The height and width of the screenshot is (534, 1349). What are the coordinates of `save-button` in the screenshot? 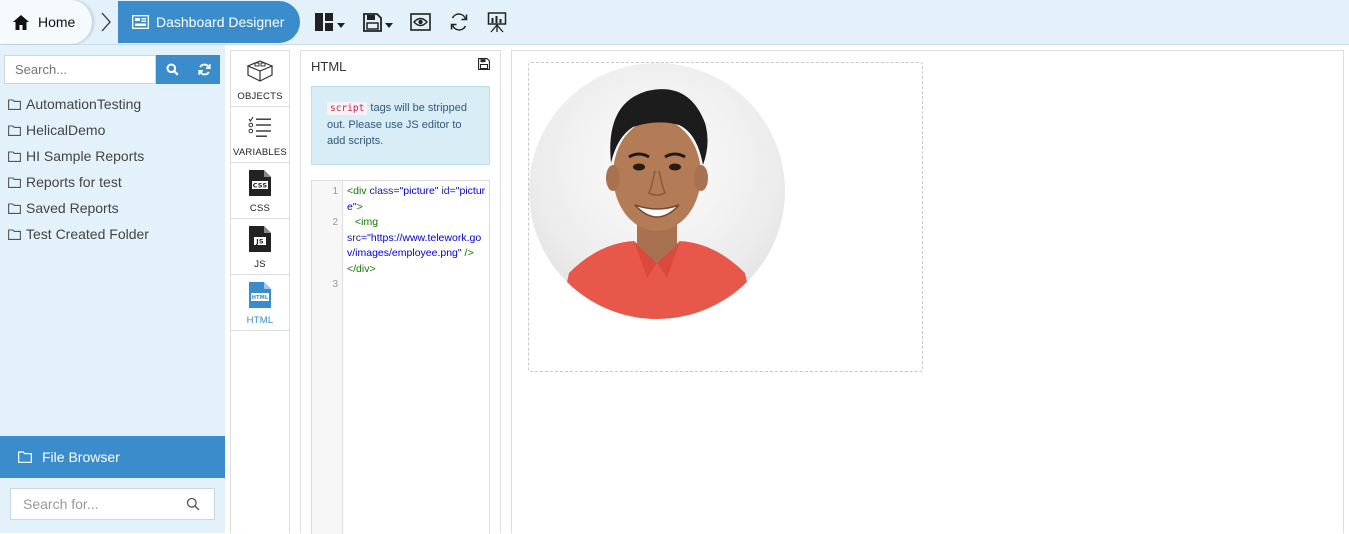 It's located at (378, 22).